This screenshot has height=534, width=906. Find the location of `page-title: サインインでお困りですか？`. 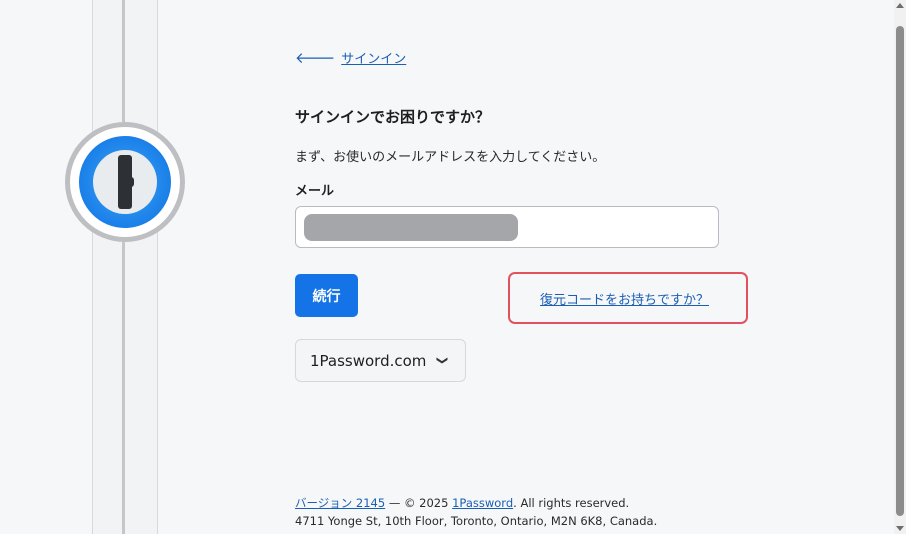

page-title: サインインでお困りですか？ is located at coordinates (393, 117).